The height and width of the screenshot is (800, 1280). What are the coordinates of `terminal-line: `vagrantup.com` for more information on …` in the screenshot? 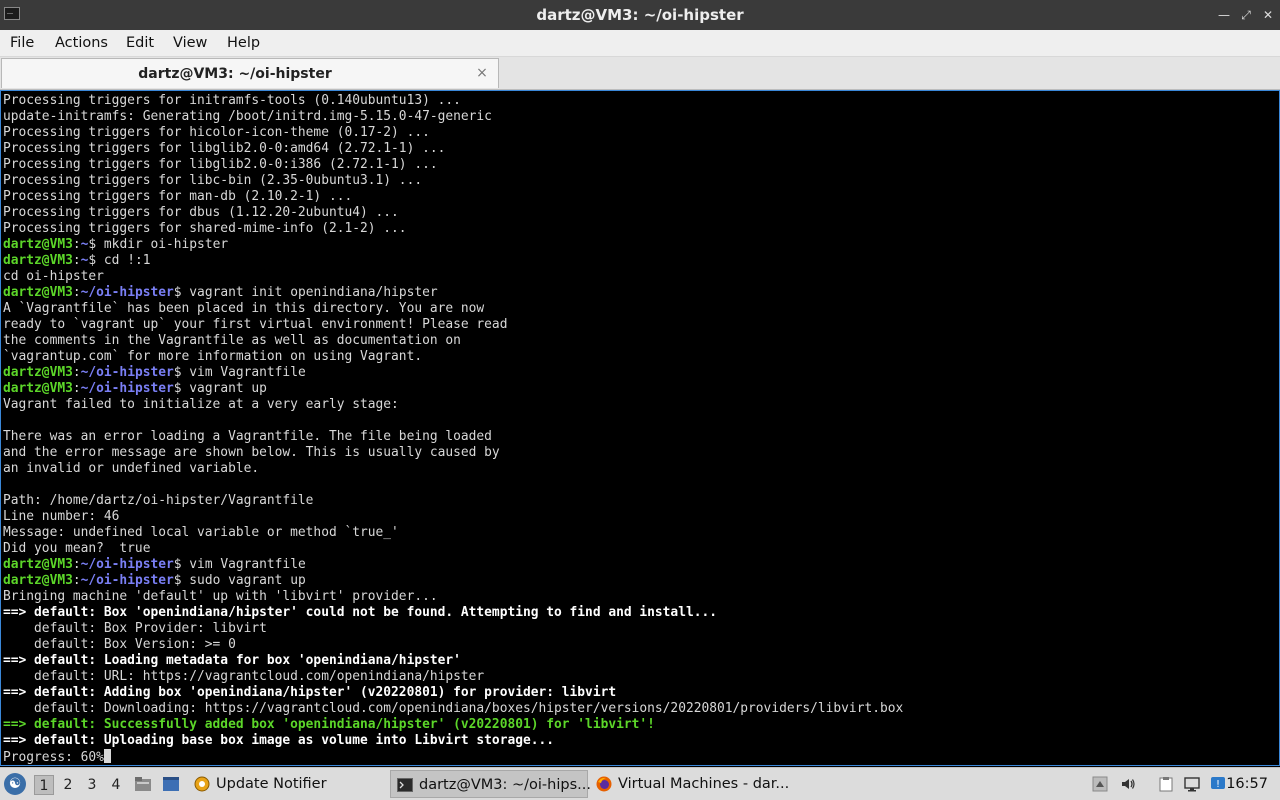 It's located at (640, 357).